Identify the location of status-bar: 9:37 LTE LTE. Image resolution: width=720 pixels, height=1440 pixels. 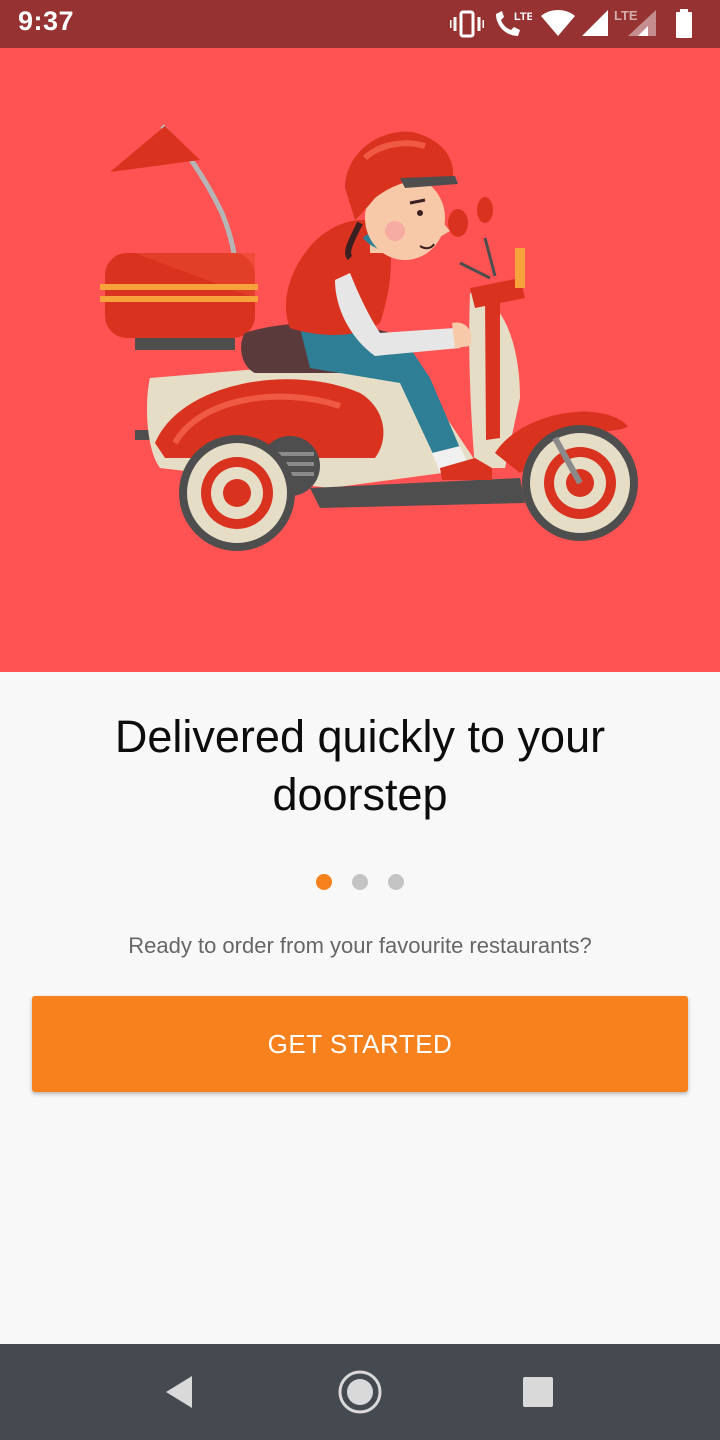
(360, 24).